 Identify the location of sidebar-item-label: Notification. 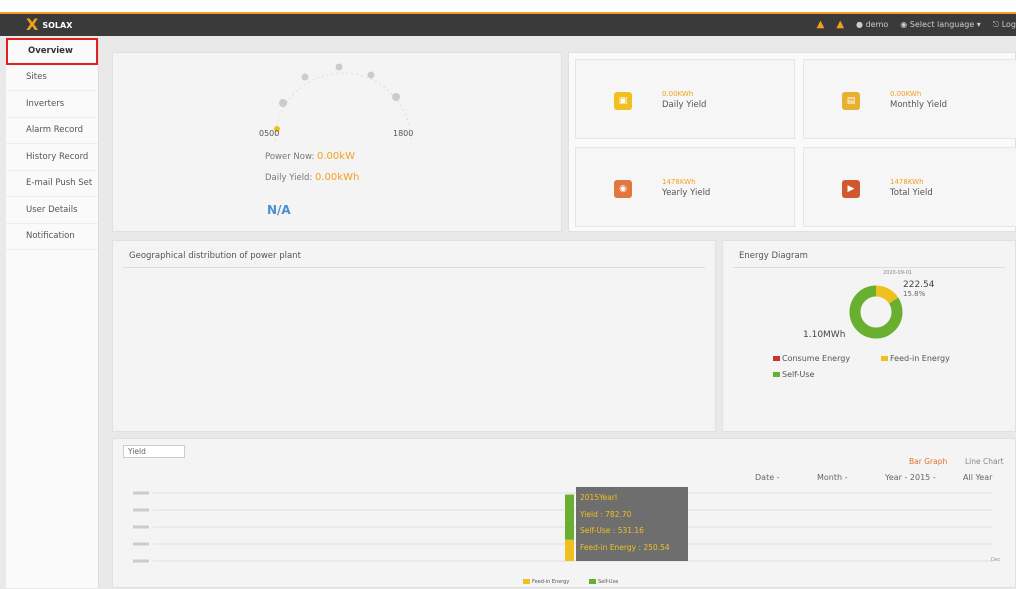
(50, 236).